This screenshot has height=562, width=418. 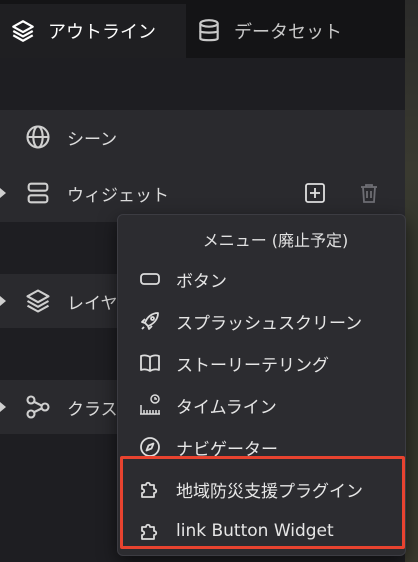 What do you see at coordinates (275, 240) in the screenshot?
I see `menu-header: メニュー (廃止予定)` at bounding box center [275, 240].